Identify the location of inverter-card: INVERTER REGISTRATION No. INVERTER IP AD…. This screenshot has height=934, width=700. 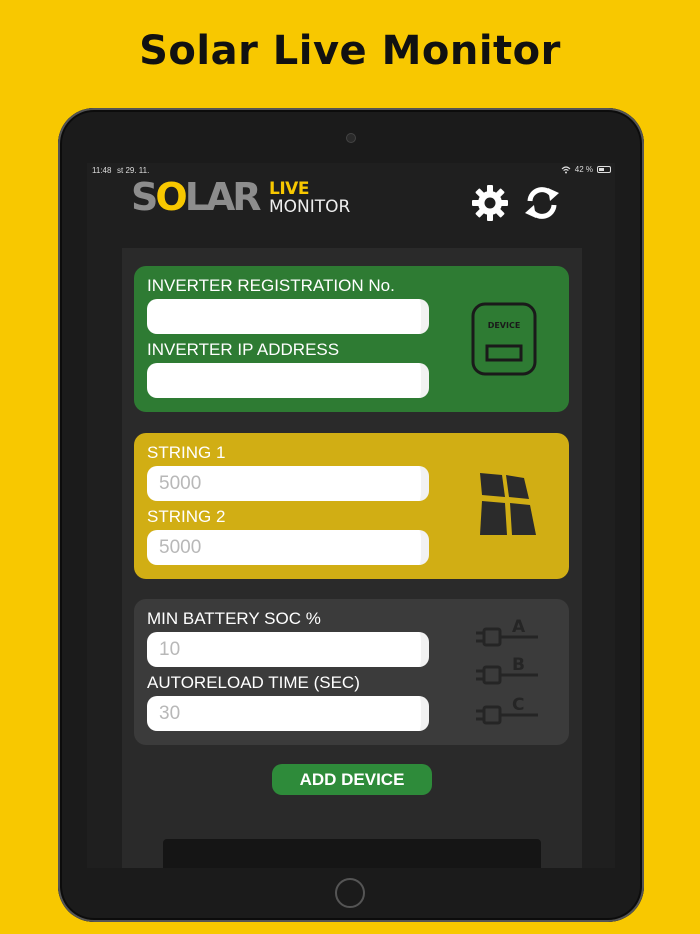
(351, 339).